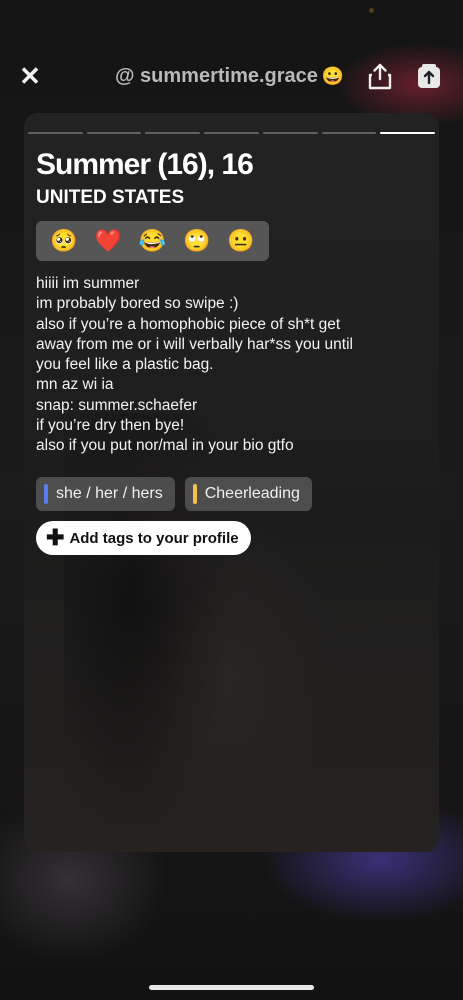 The image size is (463, 1000). I want to click on profile-country: UNITED STATES, so click(110, 197).